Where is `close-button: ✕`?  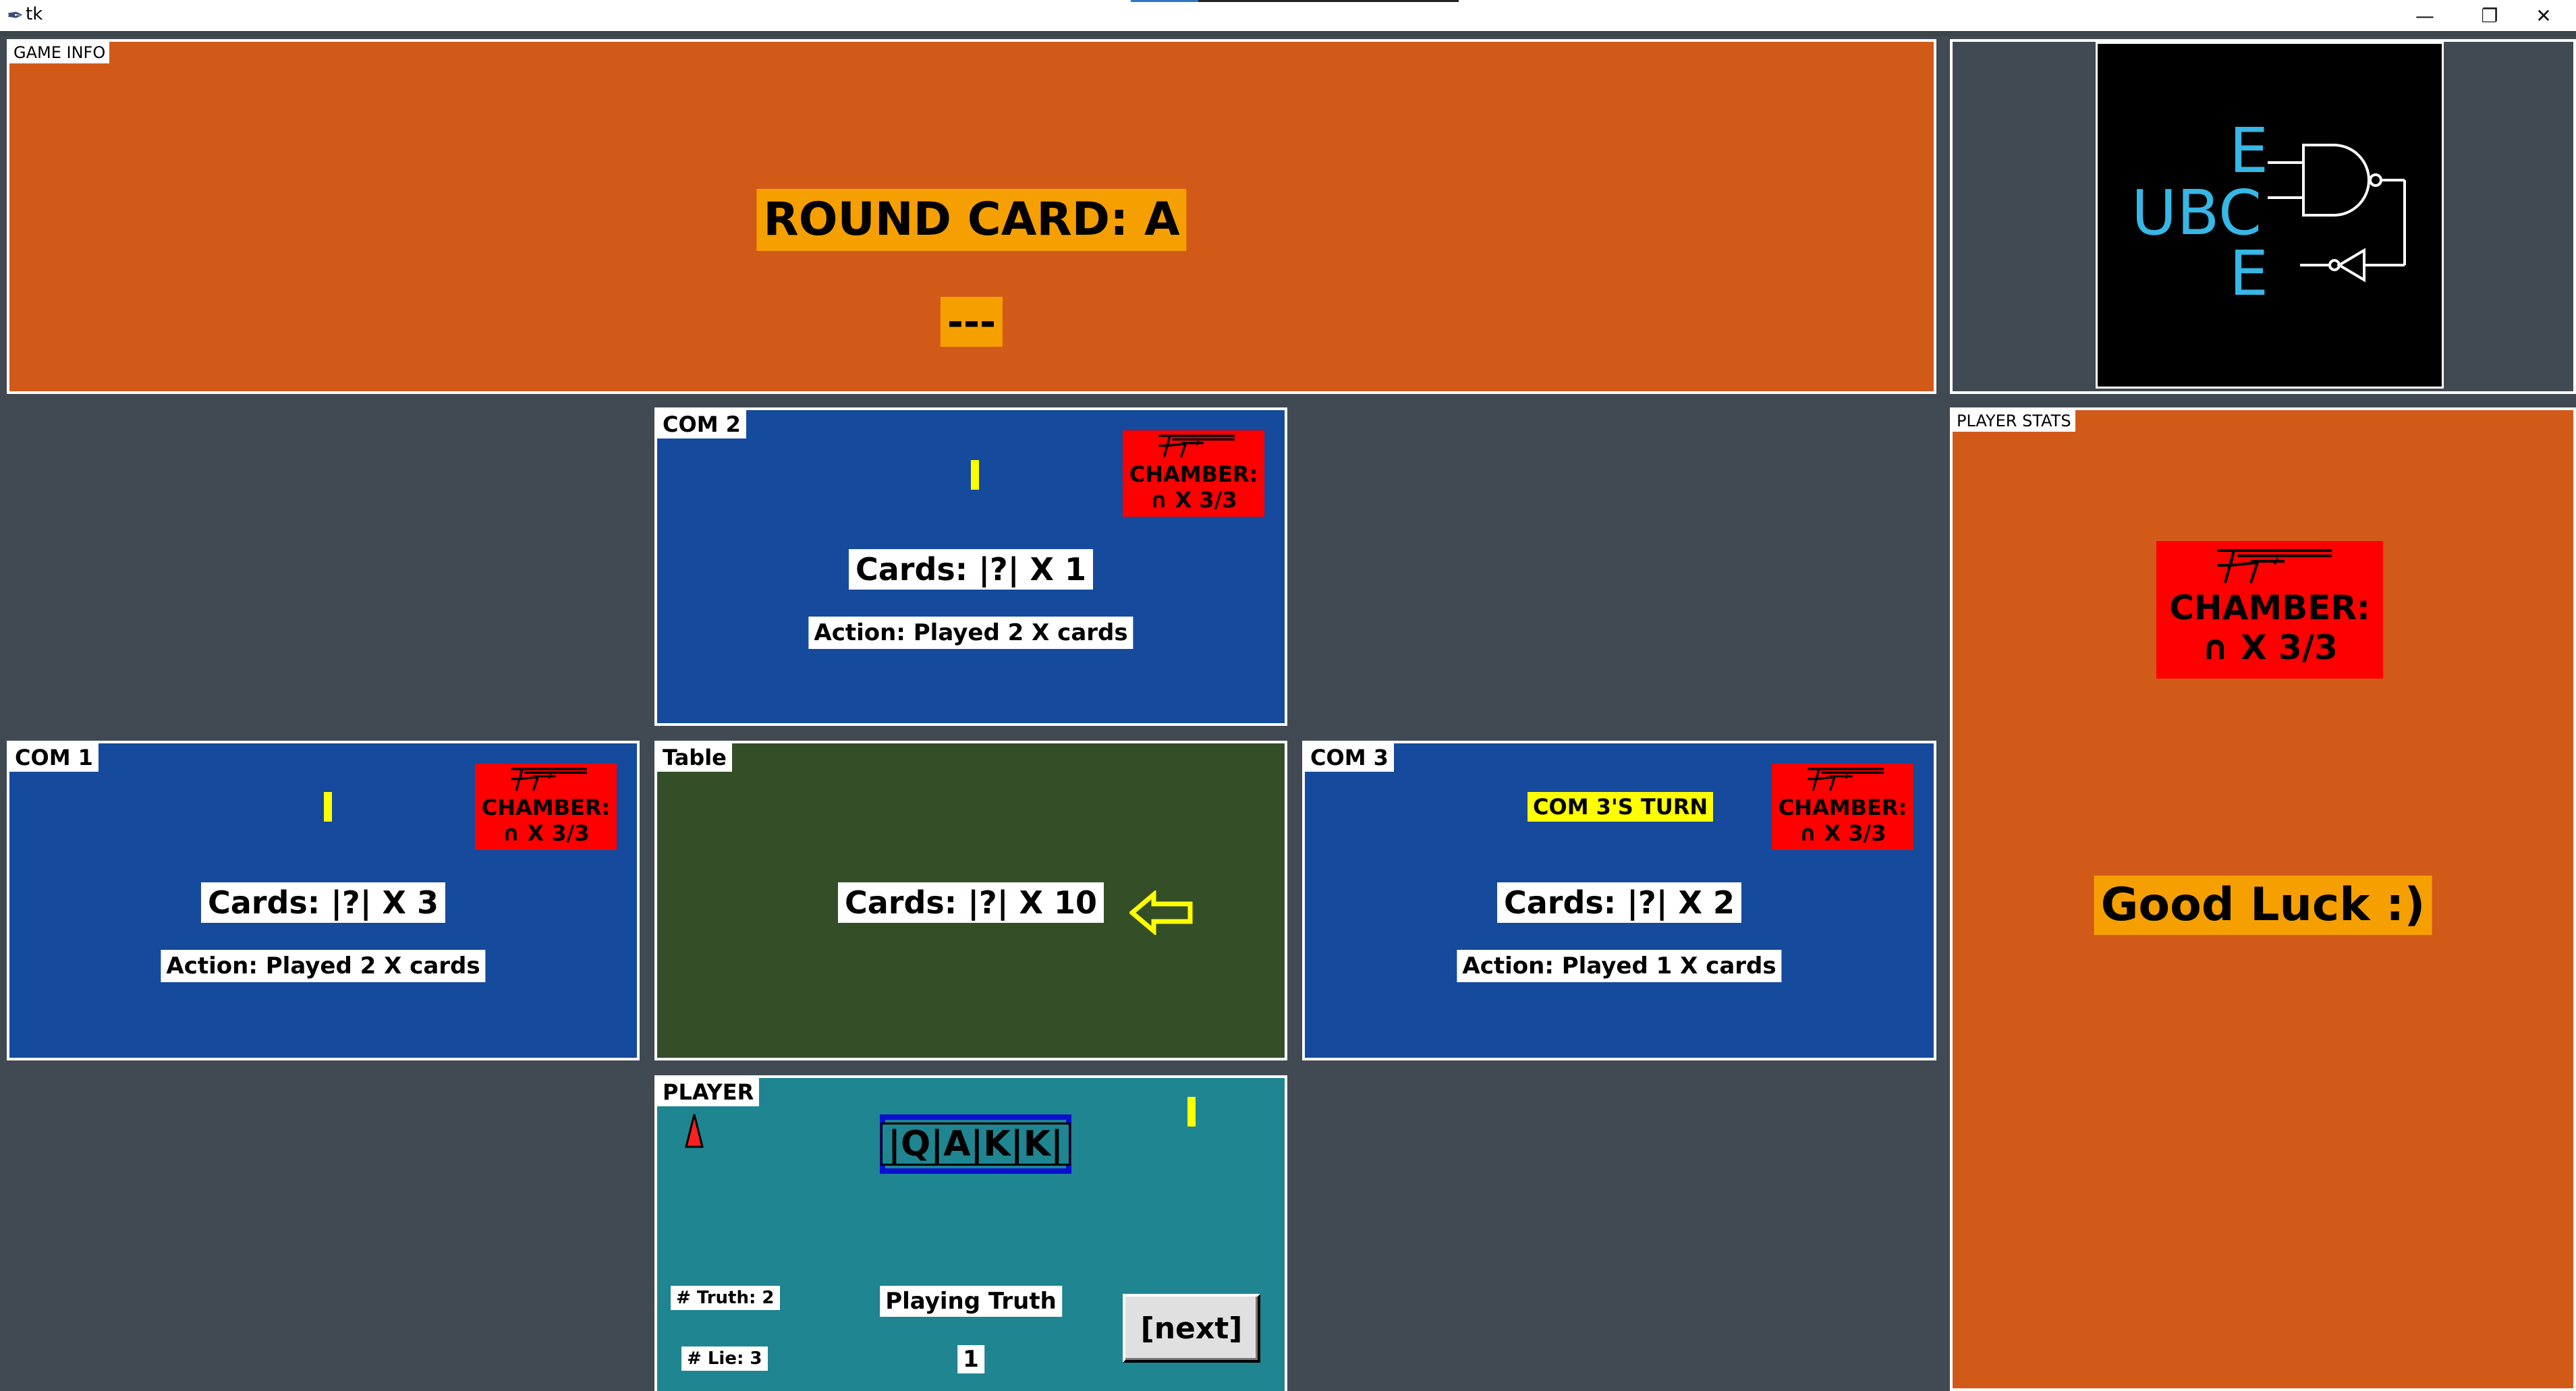
close-button: ✕ is located at coordinates (2543, 16).